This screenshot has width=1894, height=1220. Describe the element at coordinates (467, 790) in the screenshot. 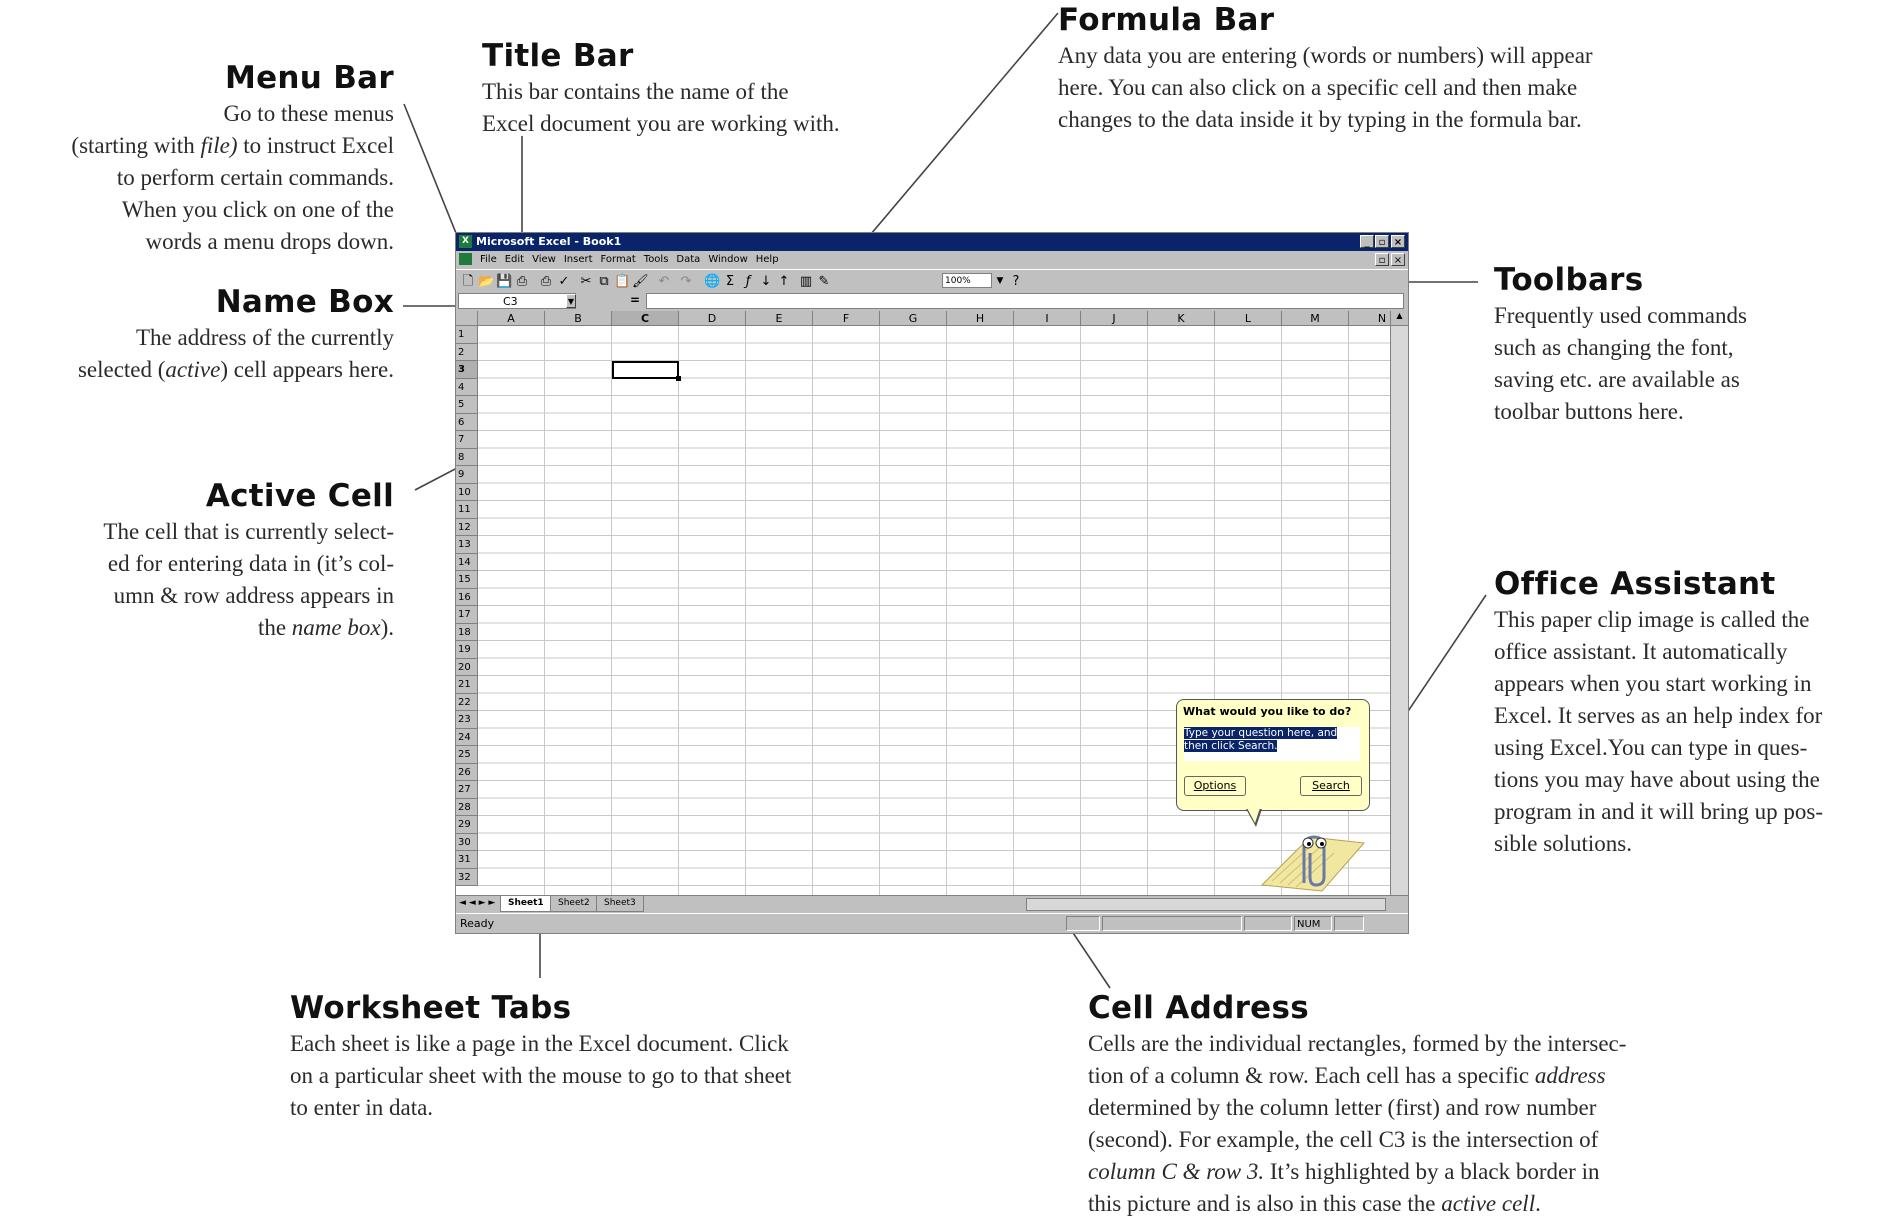

I see `row-header: 27` at that location.